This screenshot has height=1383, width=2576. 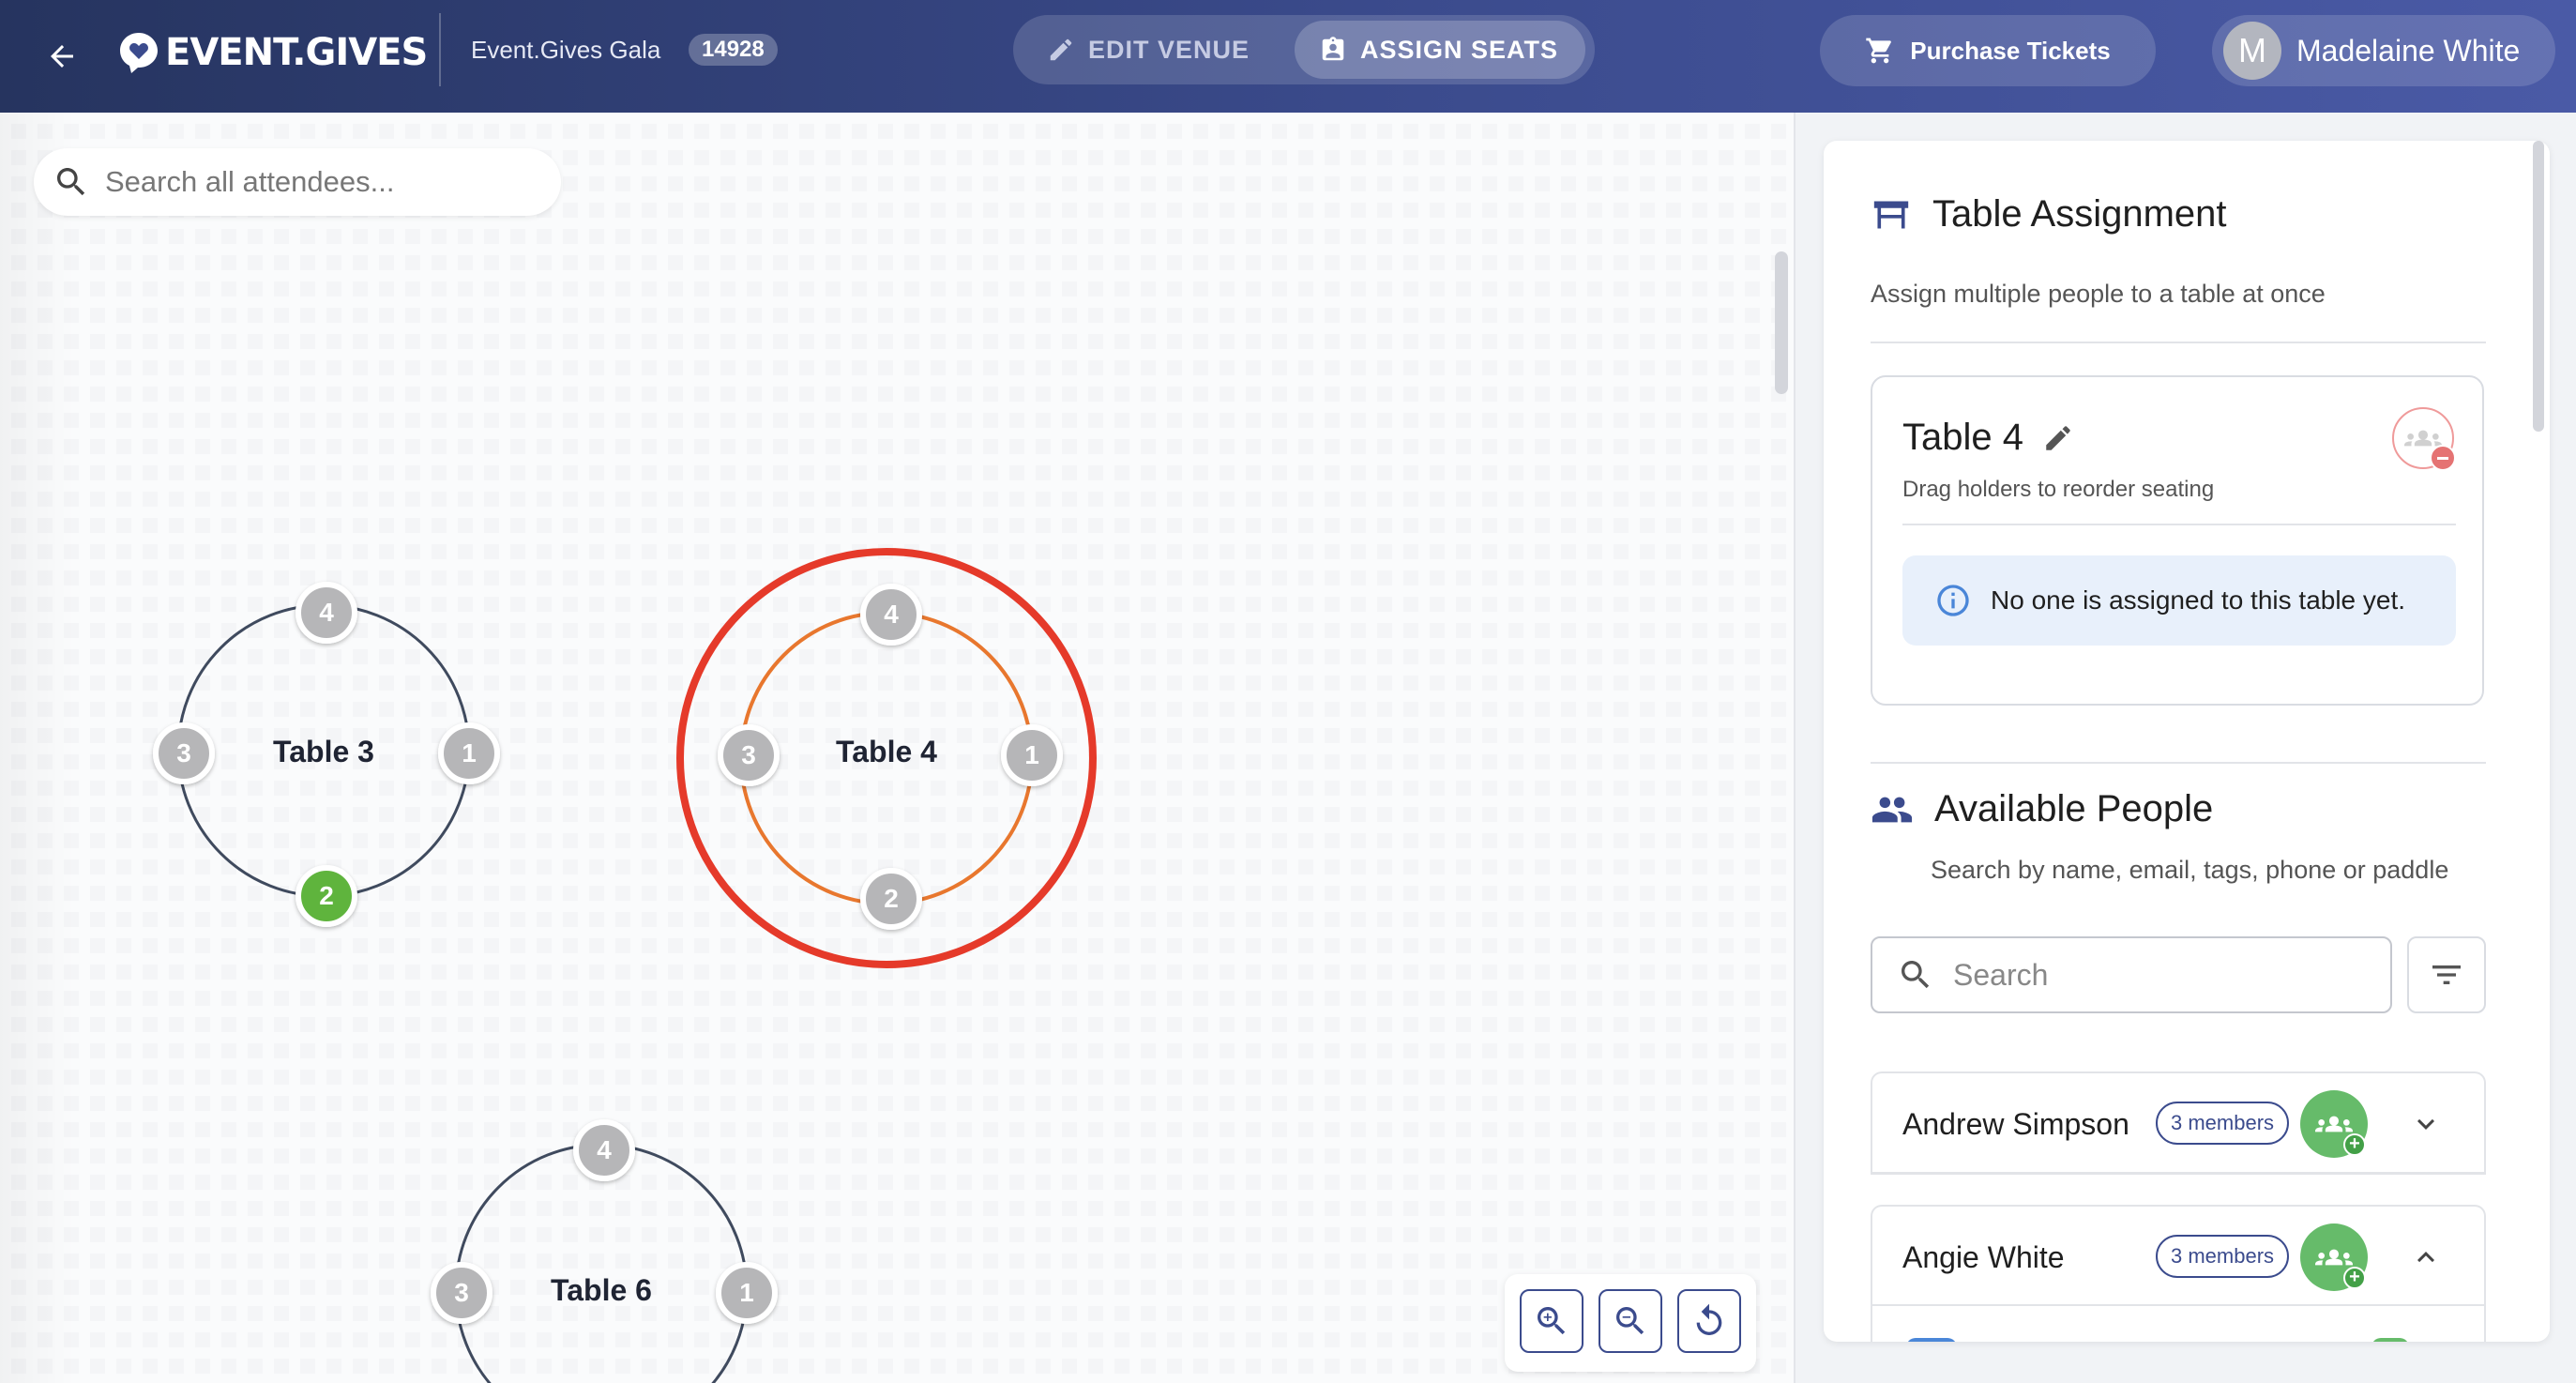 I want to click on chevron-down-icon, so click(x=2425, y=1125).